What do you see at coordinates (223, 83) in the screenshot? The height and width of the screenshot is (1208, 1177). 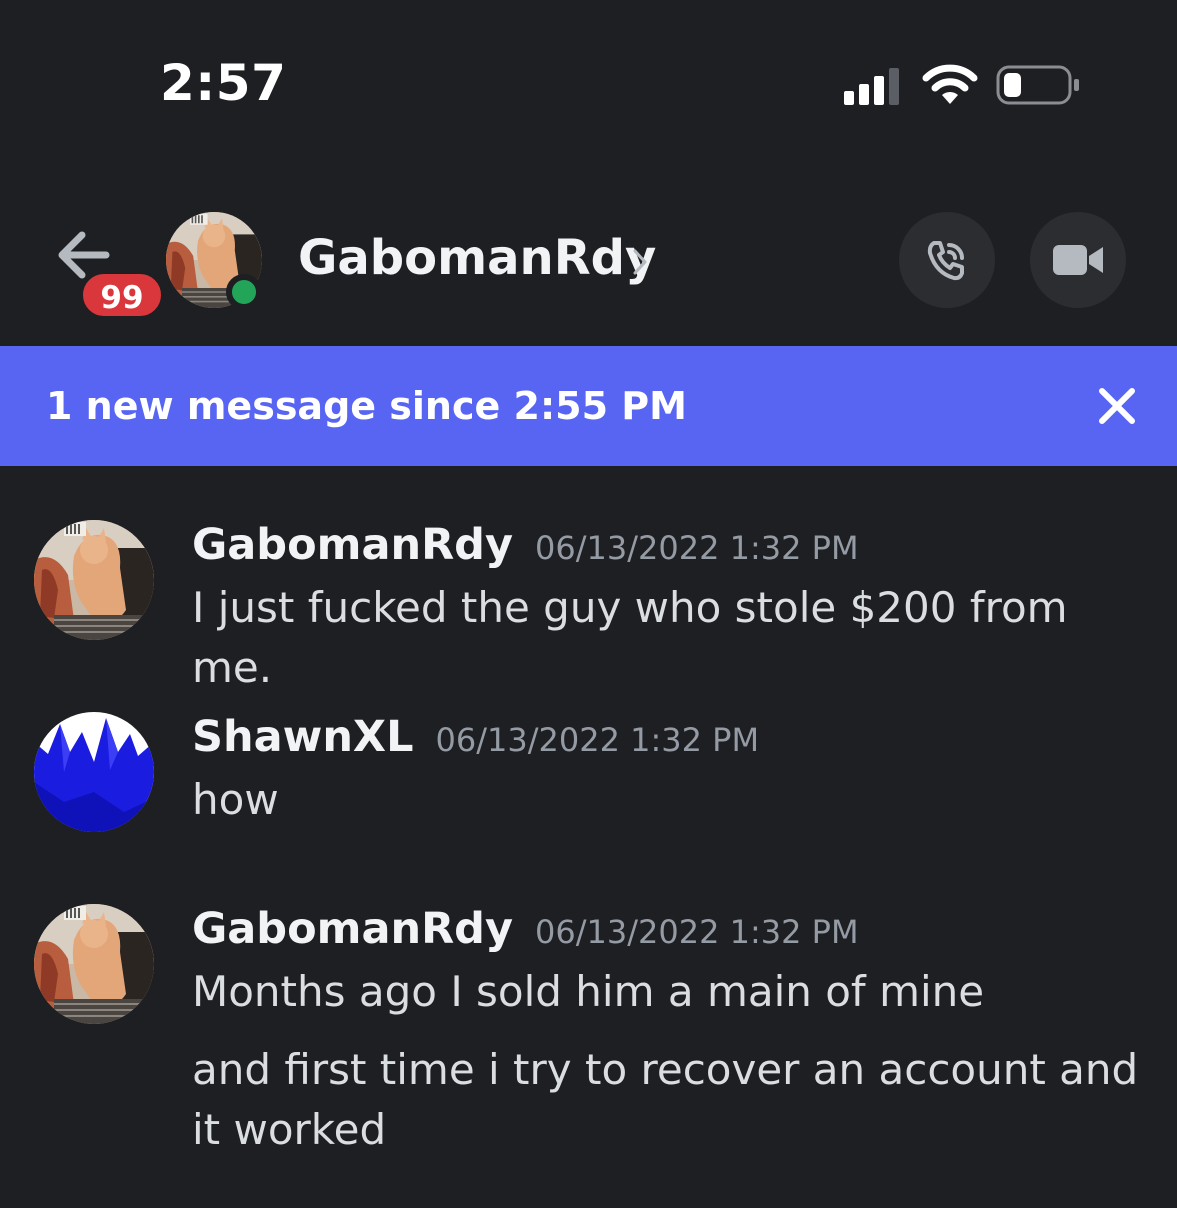 I see `status-time: 2:57` at bounding box center [223, 83].